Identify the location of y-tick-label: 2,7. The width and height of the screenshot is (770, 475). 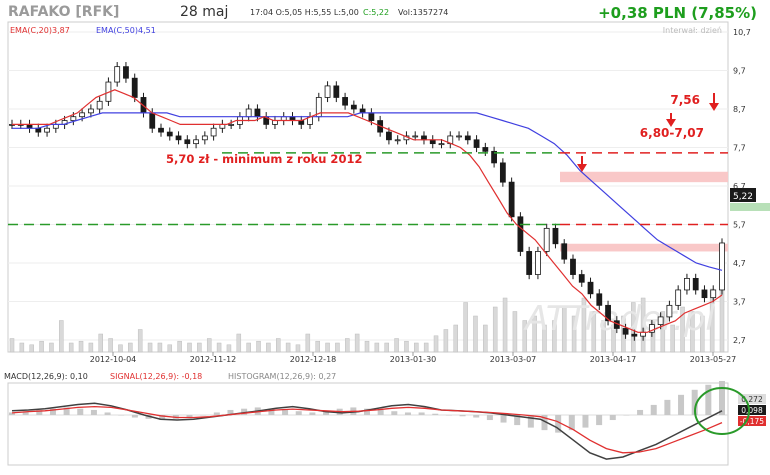
(739, 340).